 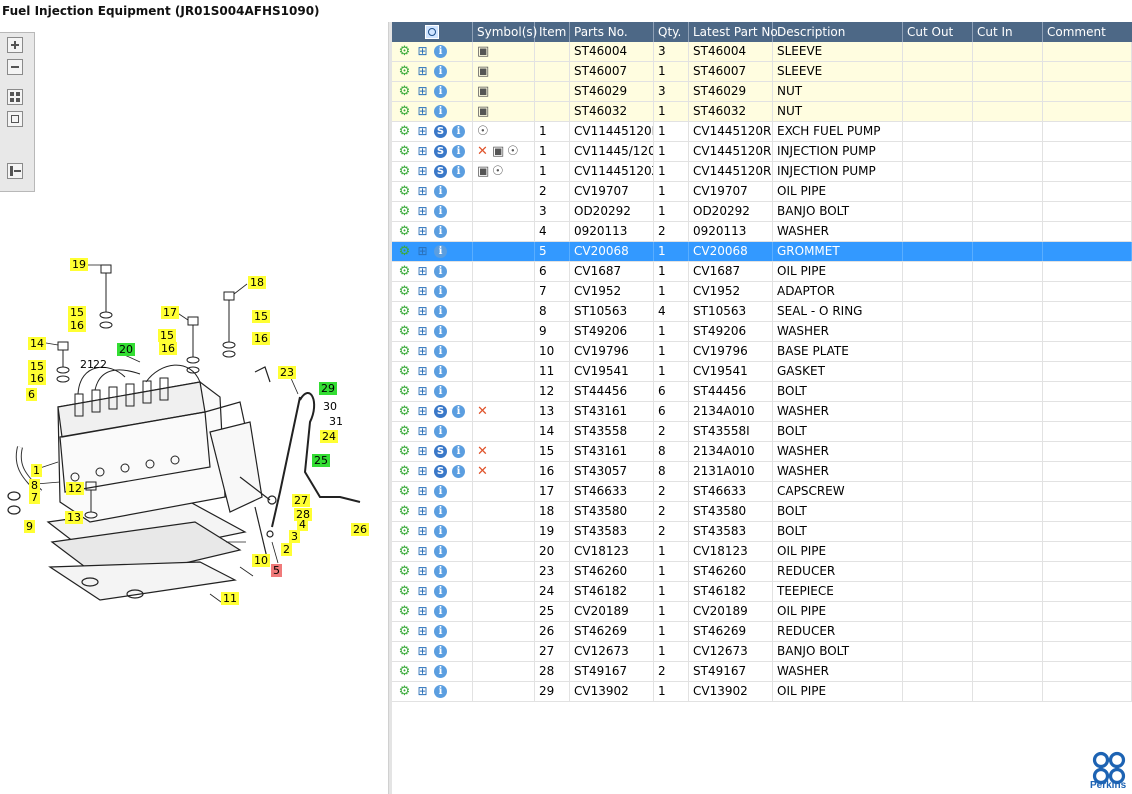 I want to click on callout-1: 1, so click(x=36, y=470).